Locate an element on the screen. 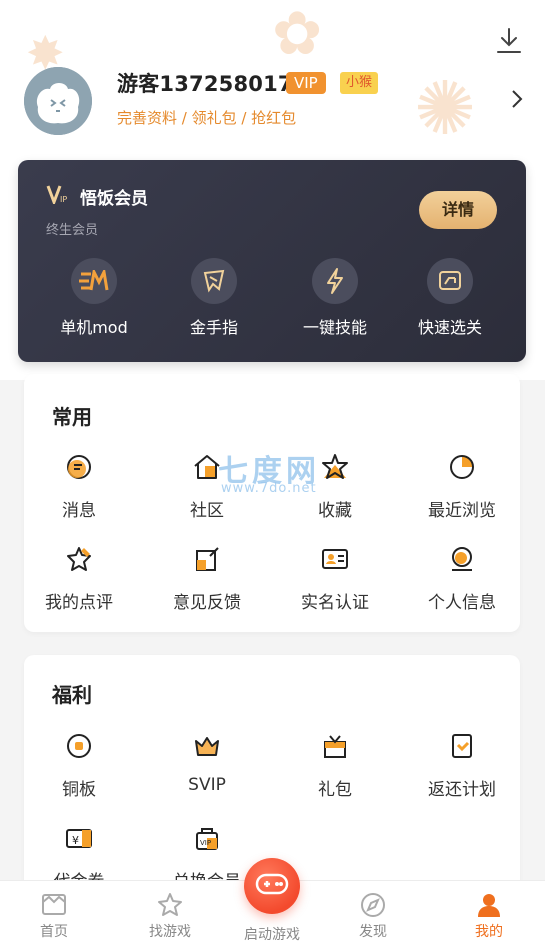 The image size is (545, 944). grid-item-label: 收藏 is located at coordinates (335, 511).